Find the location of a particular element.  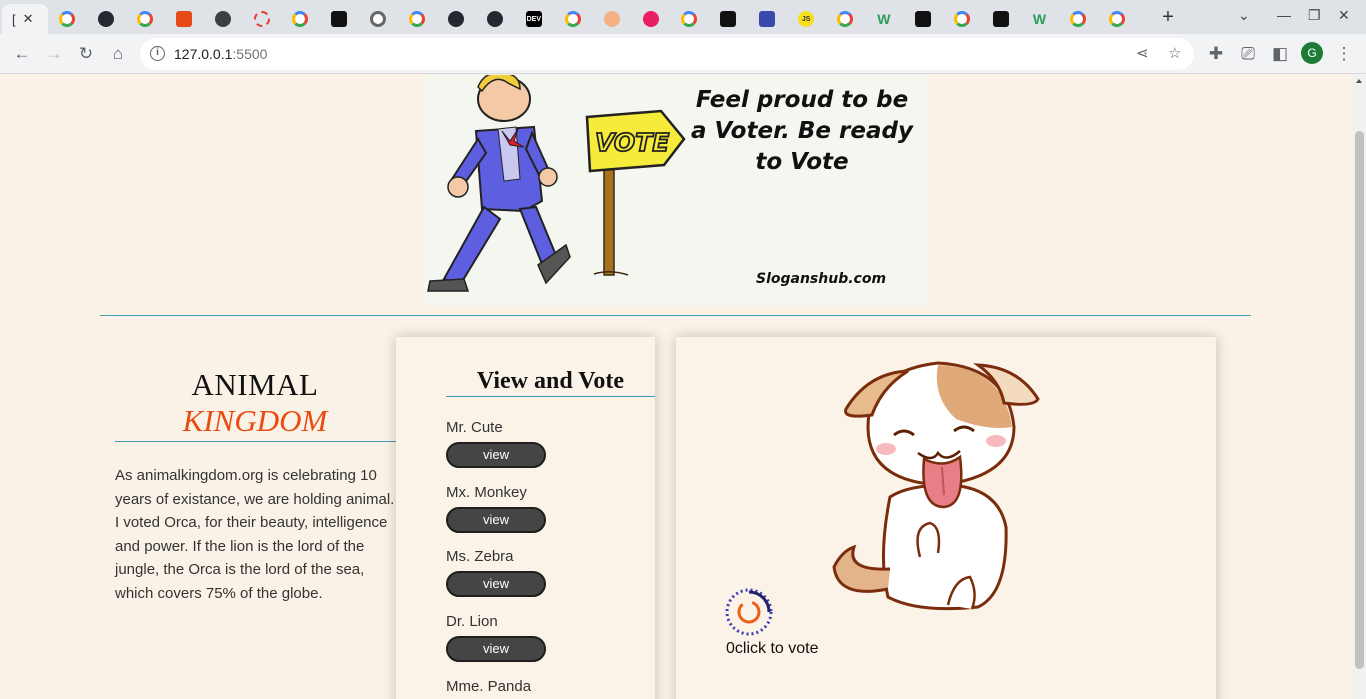

new-tab-button: + is located at coordinates (1168, 17).